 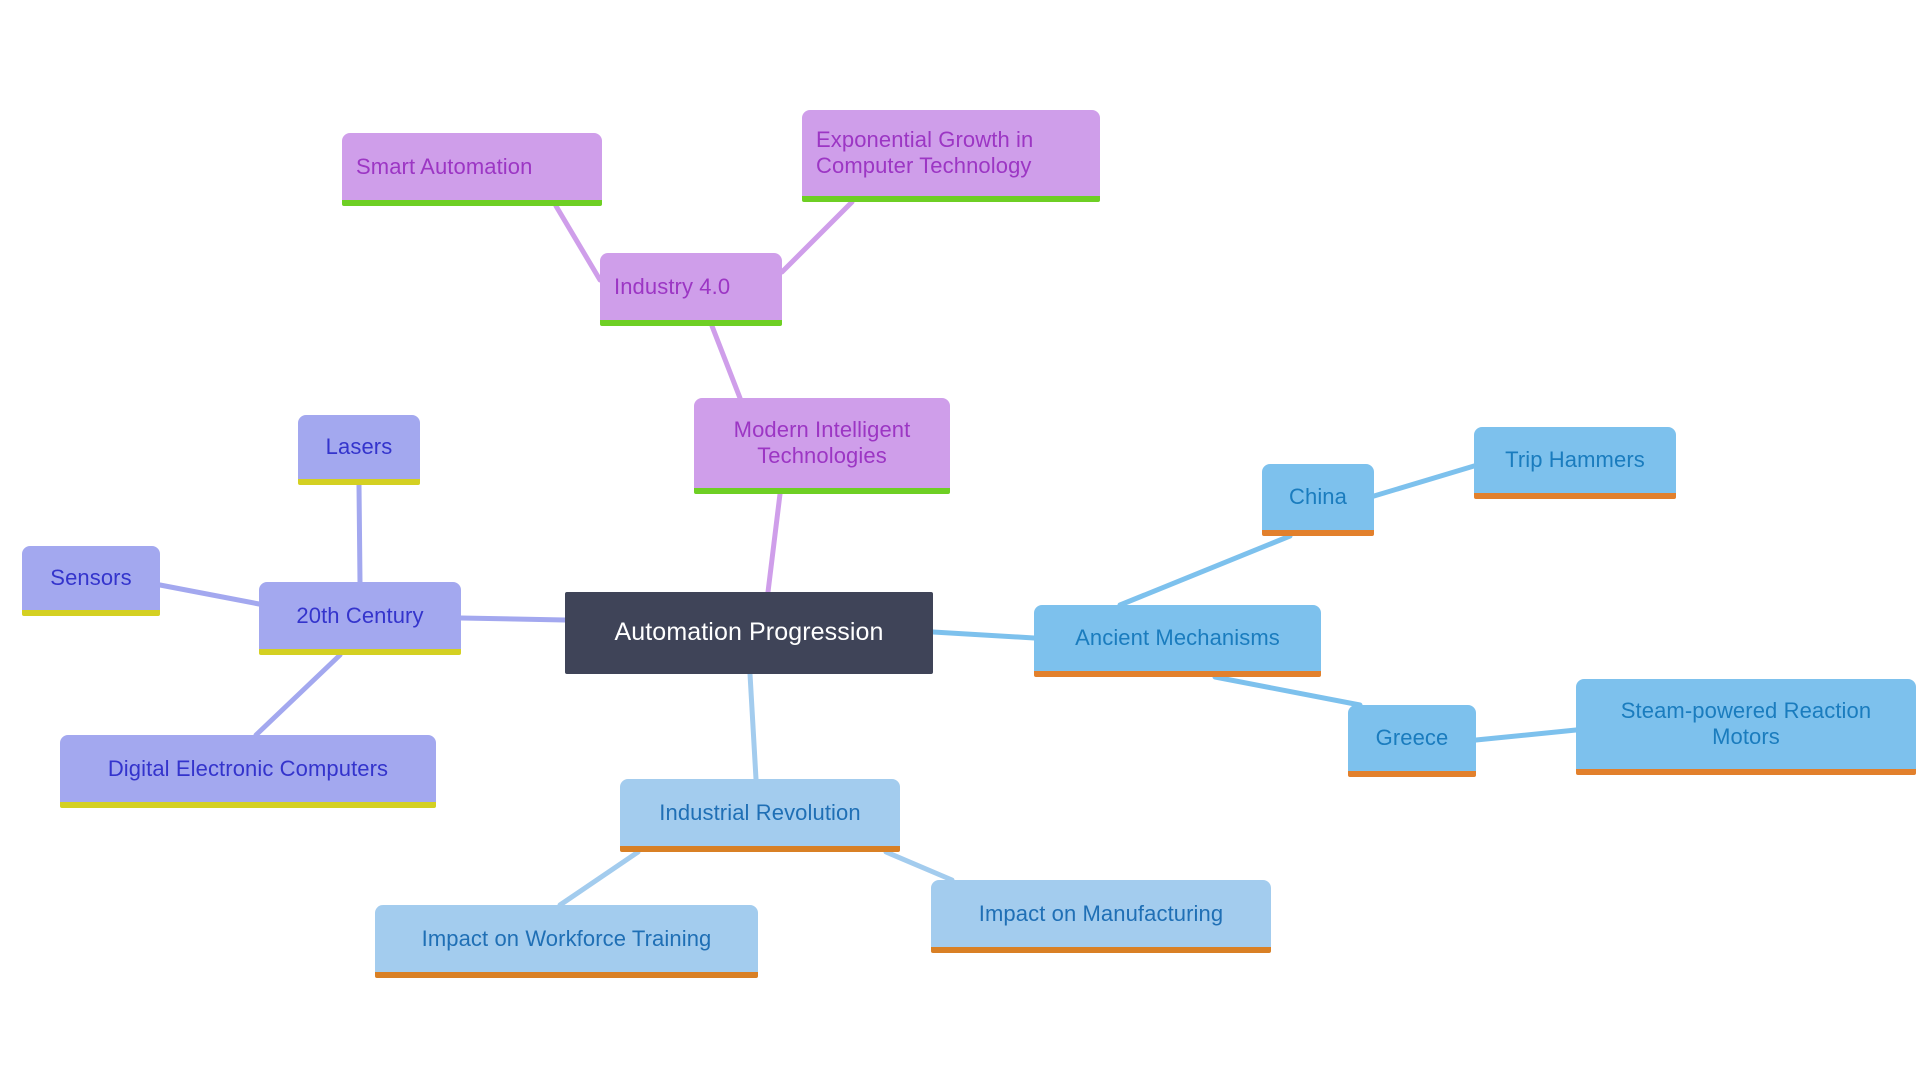 What do you see at coordinates (1177, 641) in the screenshot?
I see `node-ancient-mechanisms: Ancient Mechanisms` at bounding box center [1177, 641].